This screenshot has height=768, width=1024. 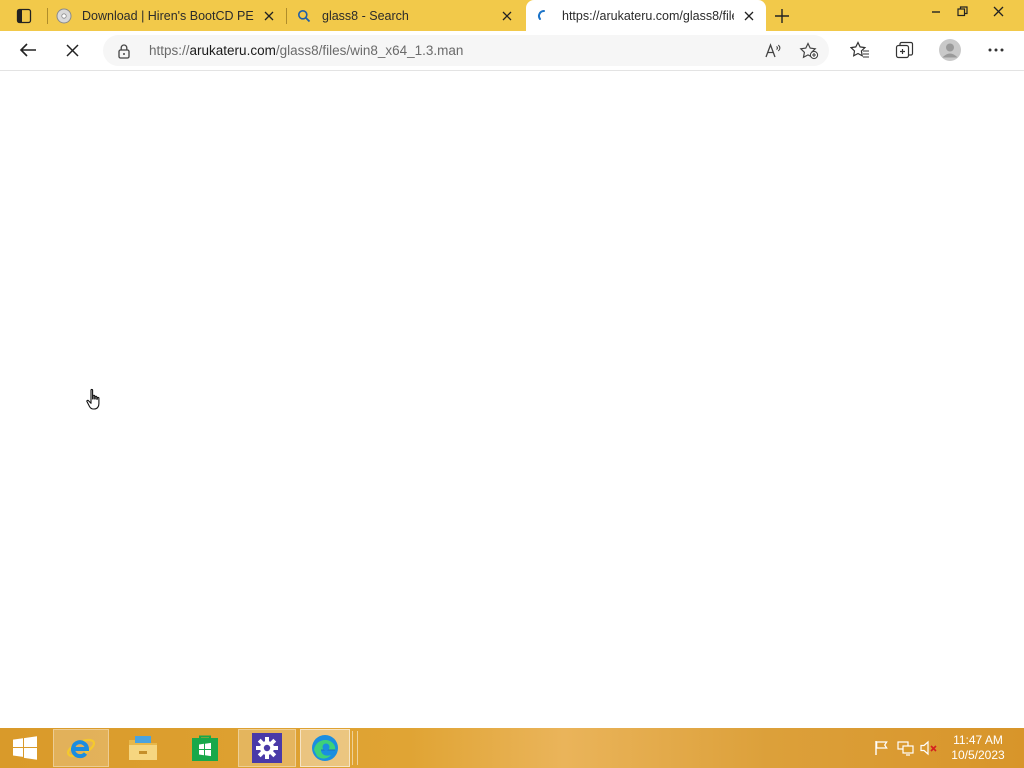 What do you see at coordinates (410, 15) in the screenshot?
I see `tab-glass8-search: glass8 - Search` at bounding box center [410, 15].